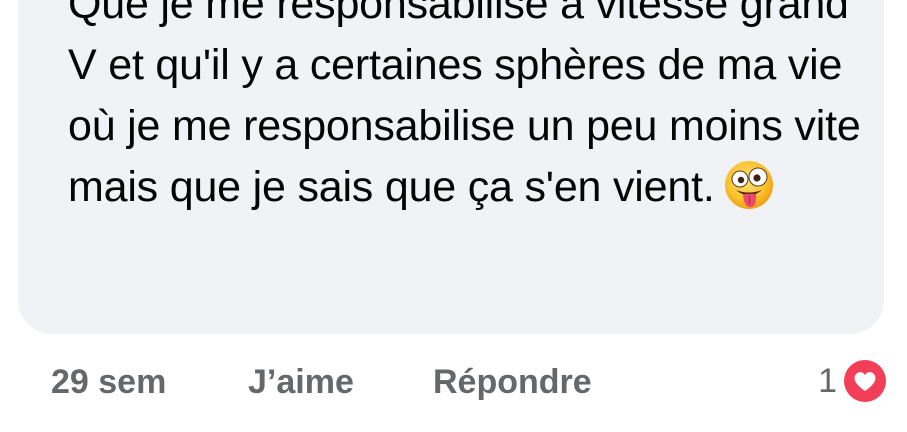 The width and height of the screenshot is (907, 432). What do you see at coordinates (827, 381) in the screenshot?
I see `reaction-count: 1` at bounding box center [827, 381].